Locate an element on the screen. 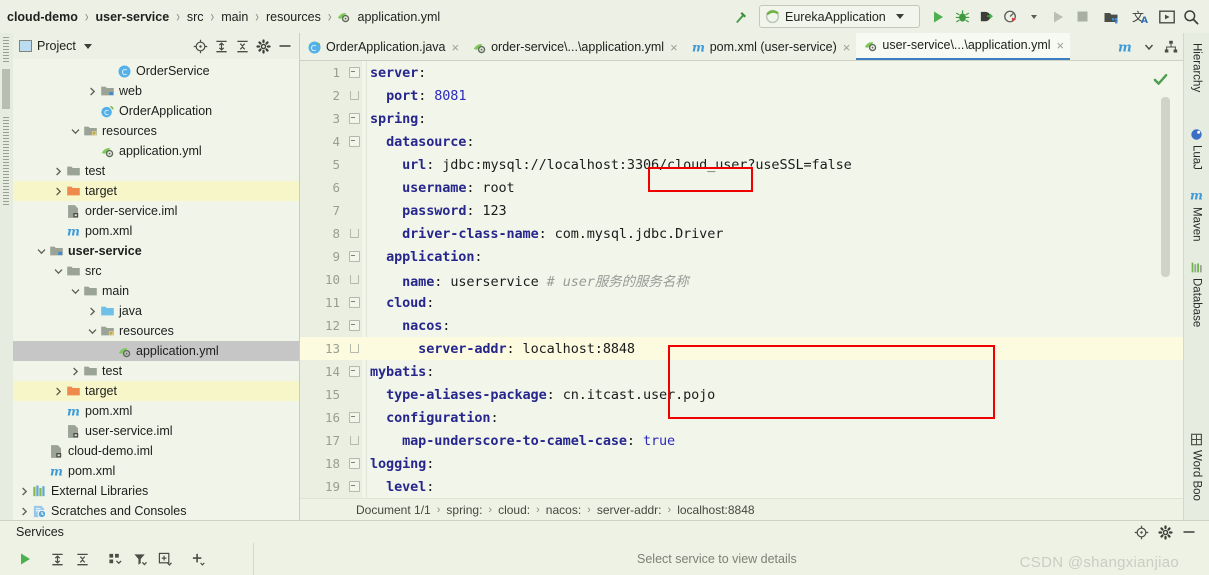 The image size is (1209, 575). editor-tab-pom-xml-user-service-: m pom.xml (user-service) × is located at coordinates (770, 47).